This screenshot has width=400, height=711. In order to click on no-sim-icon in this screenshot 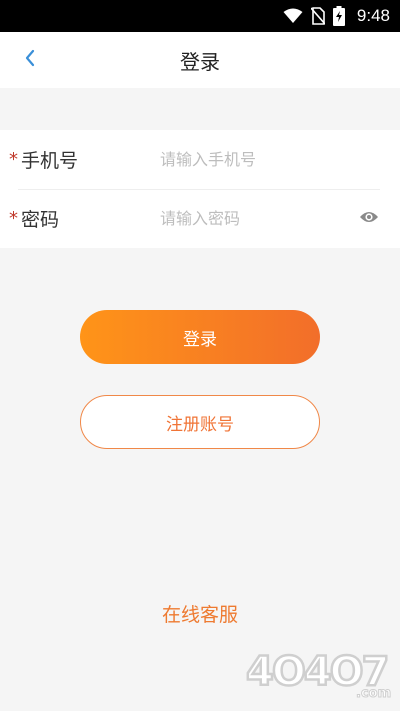, I will do `click(317, 16)`.